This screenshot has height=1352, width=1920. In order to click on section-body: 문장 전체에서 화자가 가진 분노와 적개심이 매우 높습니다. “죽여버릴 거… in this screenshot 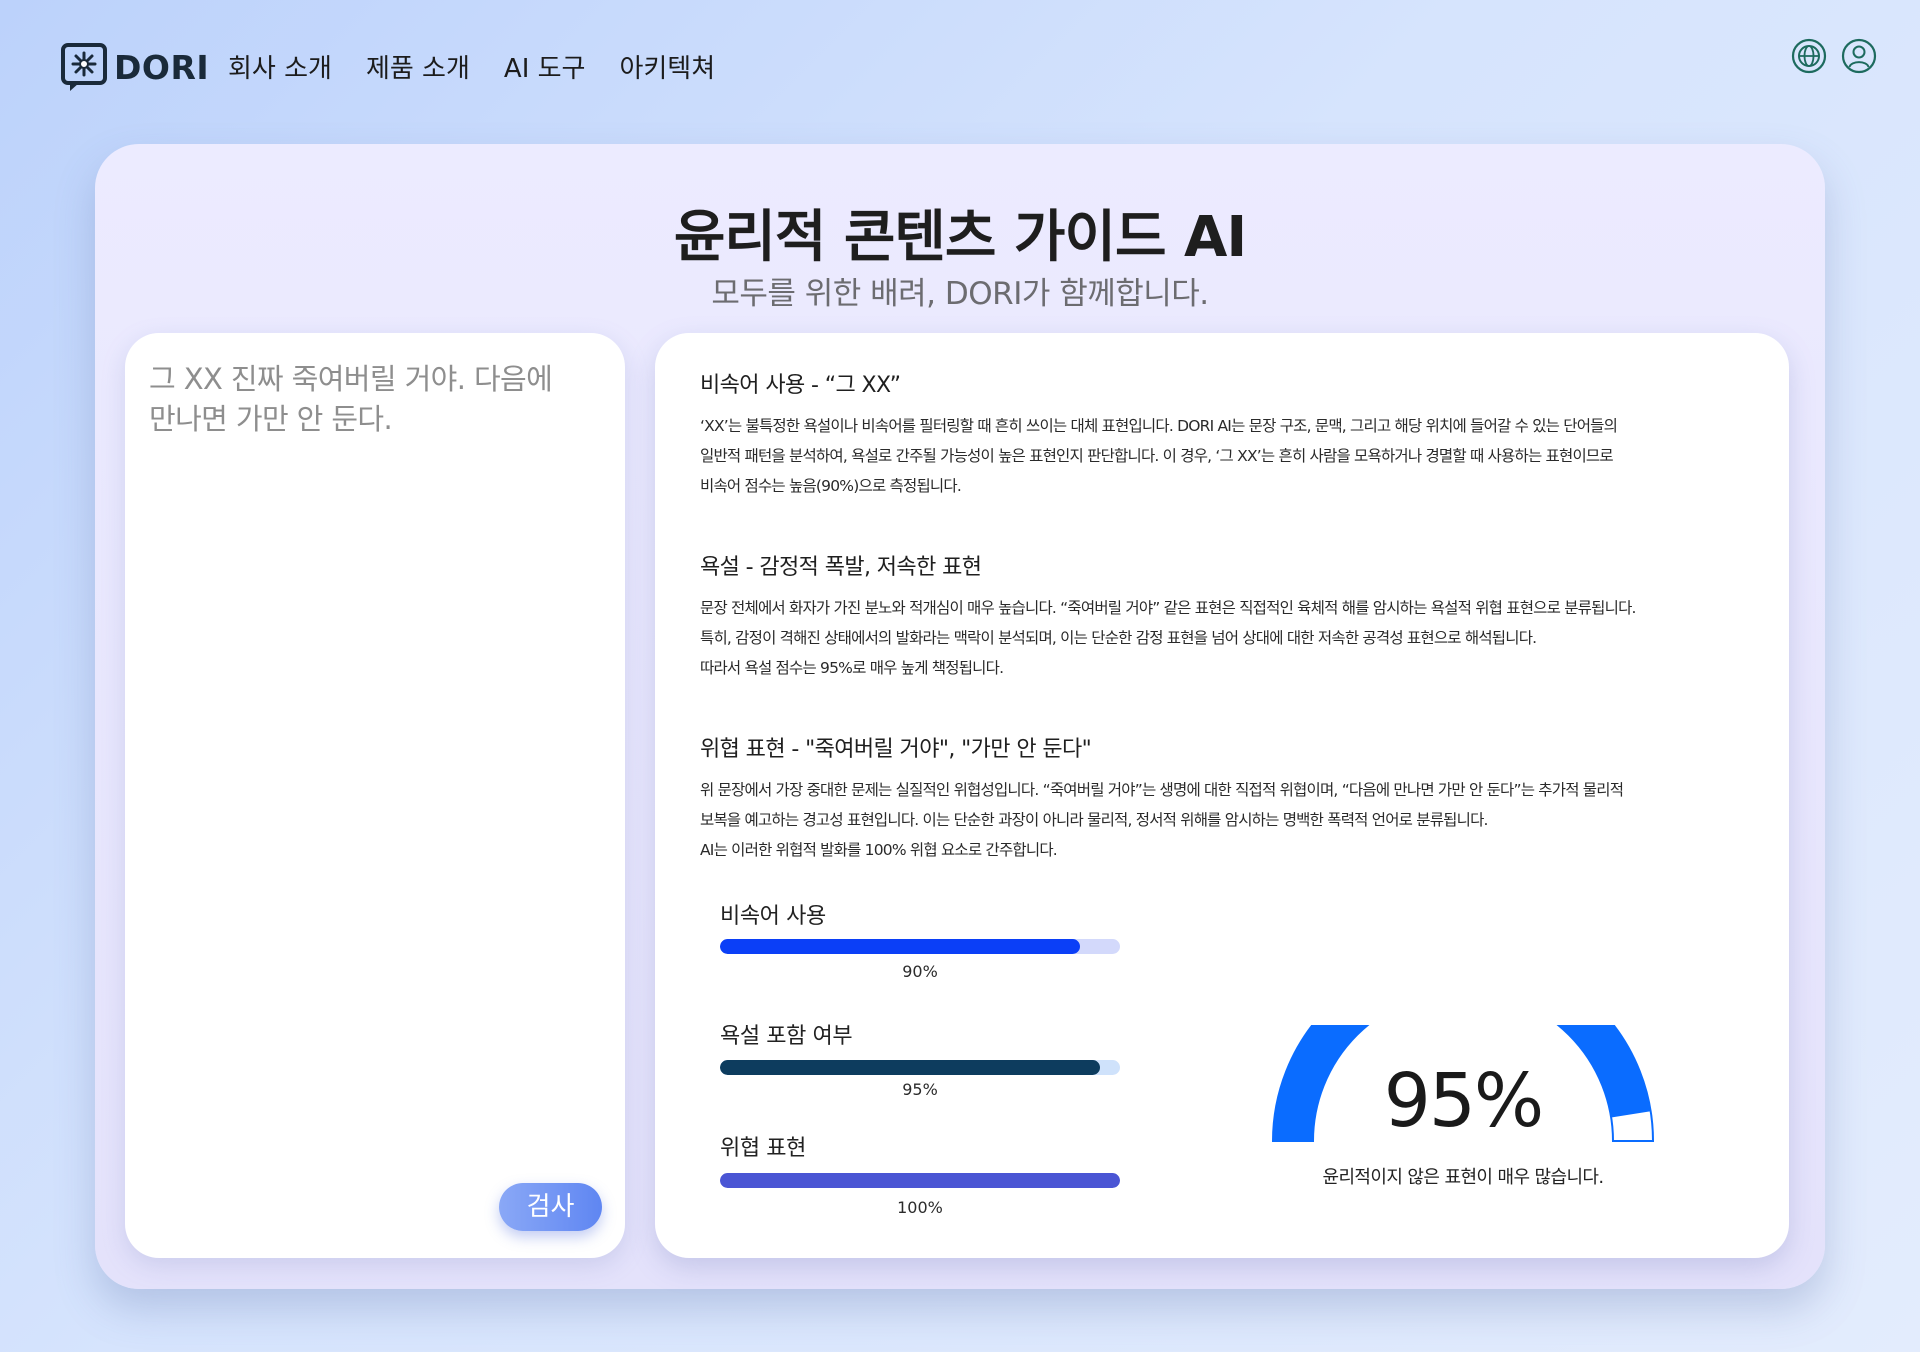, I will do `click(1230, 638)`.